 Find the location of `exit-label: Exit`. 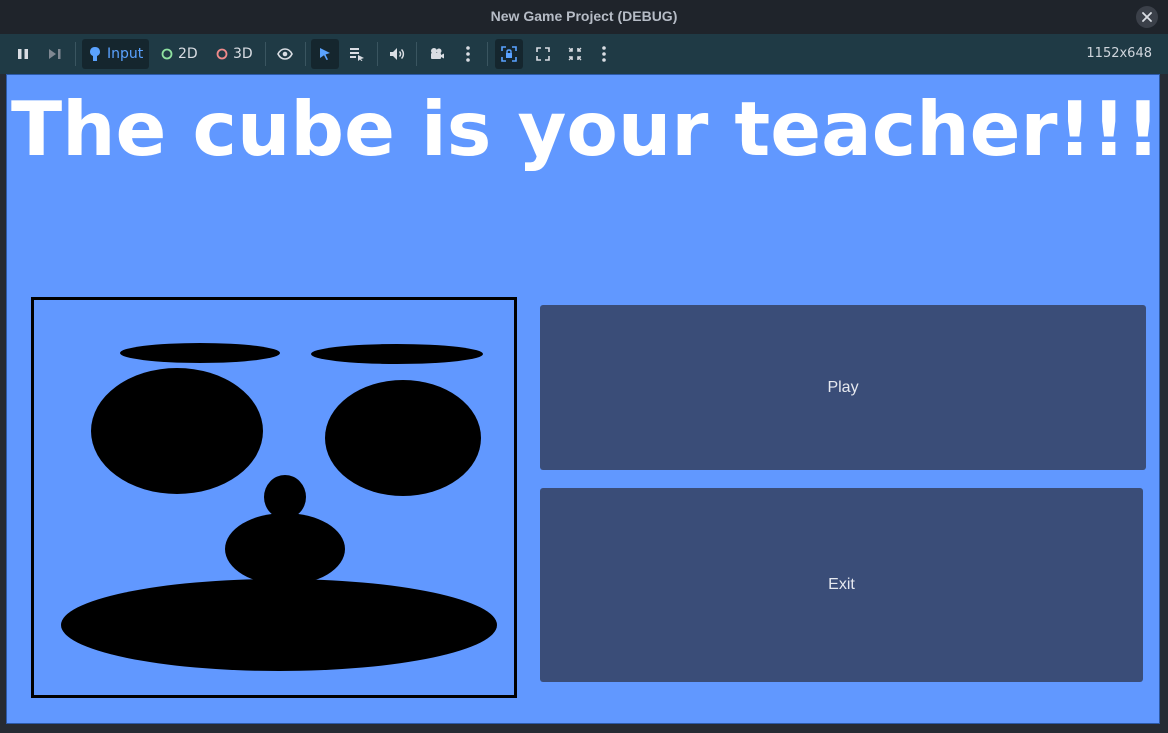

exit-label: Exit is located at coordinates (841, 584).